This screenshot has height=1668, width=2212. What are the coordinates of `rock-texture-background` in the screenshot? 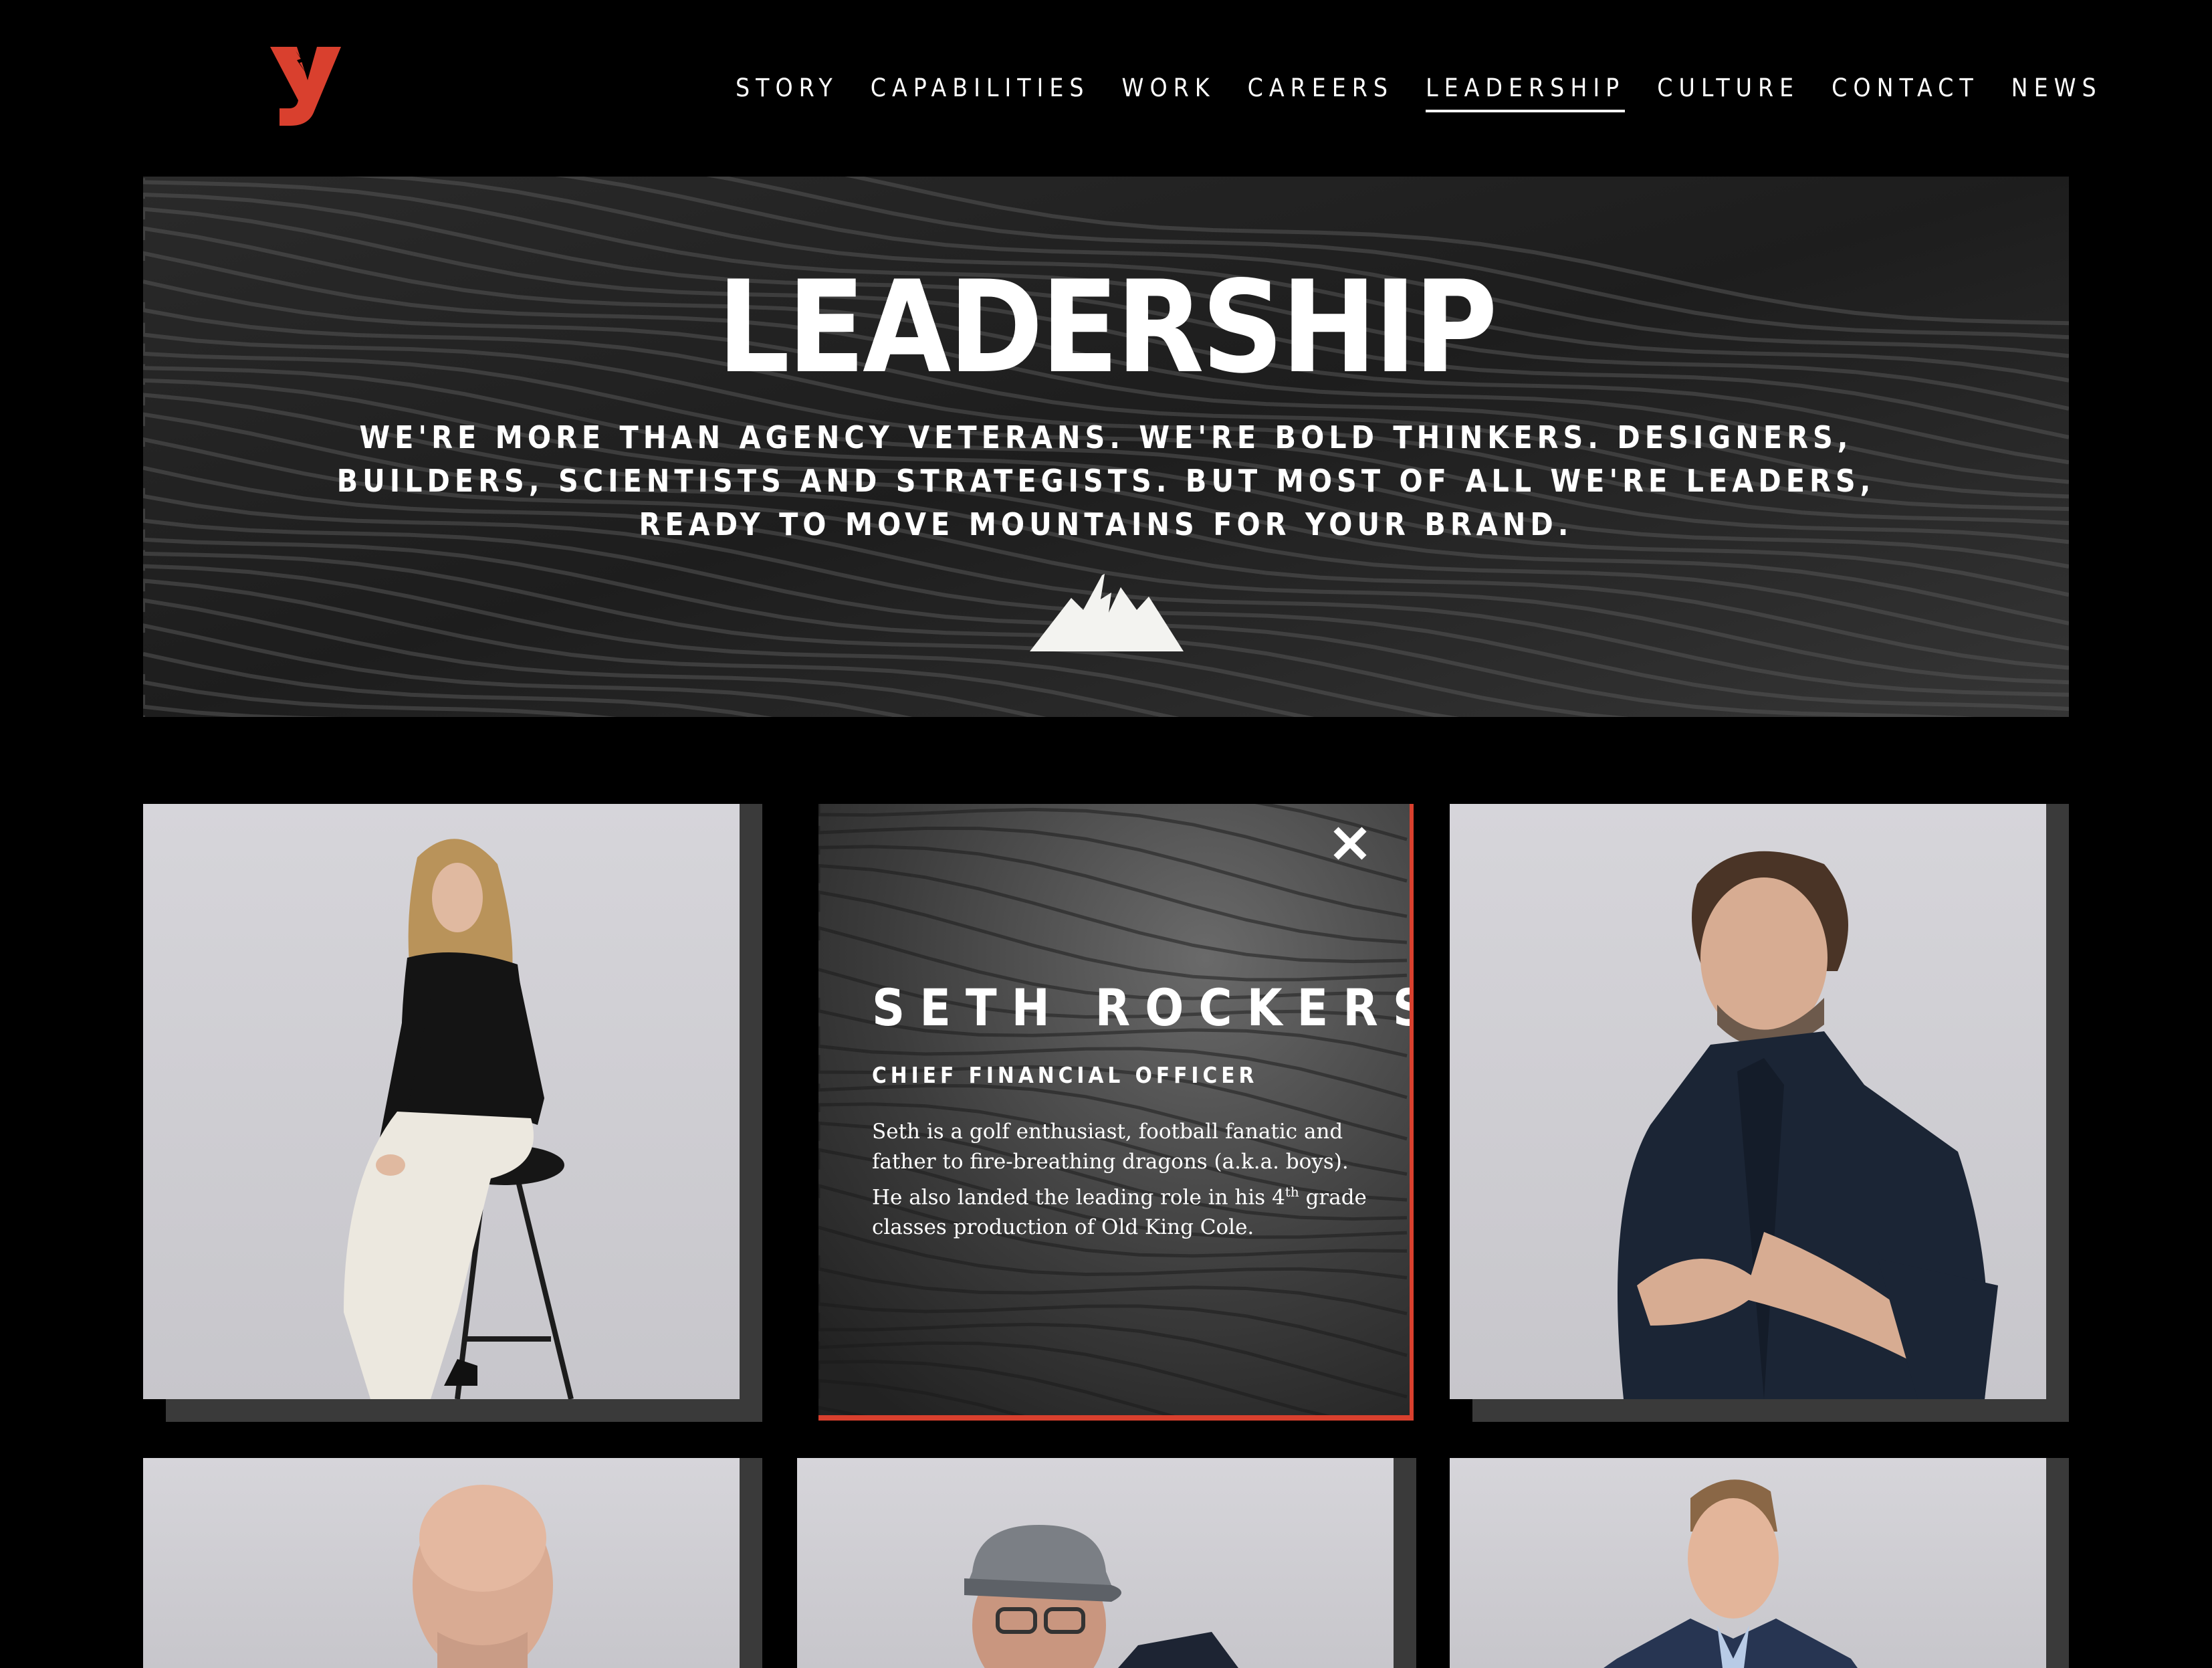 It's located at (1114, 1109).